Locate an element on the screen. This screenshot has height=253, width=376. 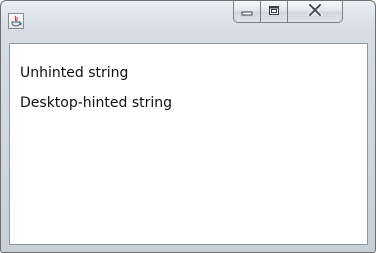
close-button is located at coordinates (315, 12).